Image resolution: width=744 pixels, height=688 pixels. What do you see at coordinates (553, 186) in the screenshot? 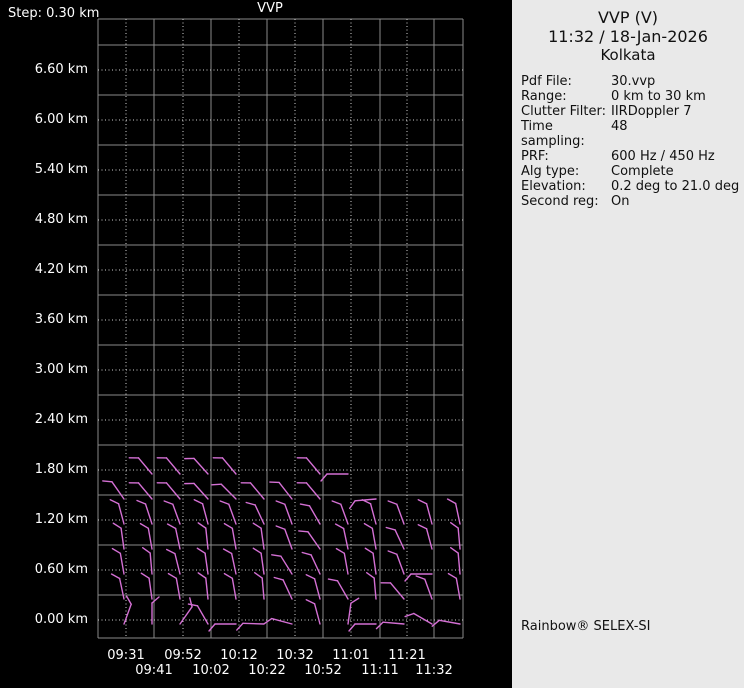
I see `info-label: Elevation:` at bounding box center [553, 186].